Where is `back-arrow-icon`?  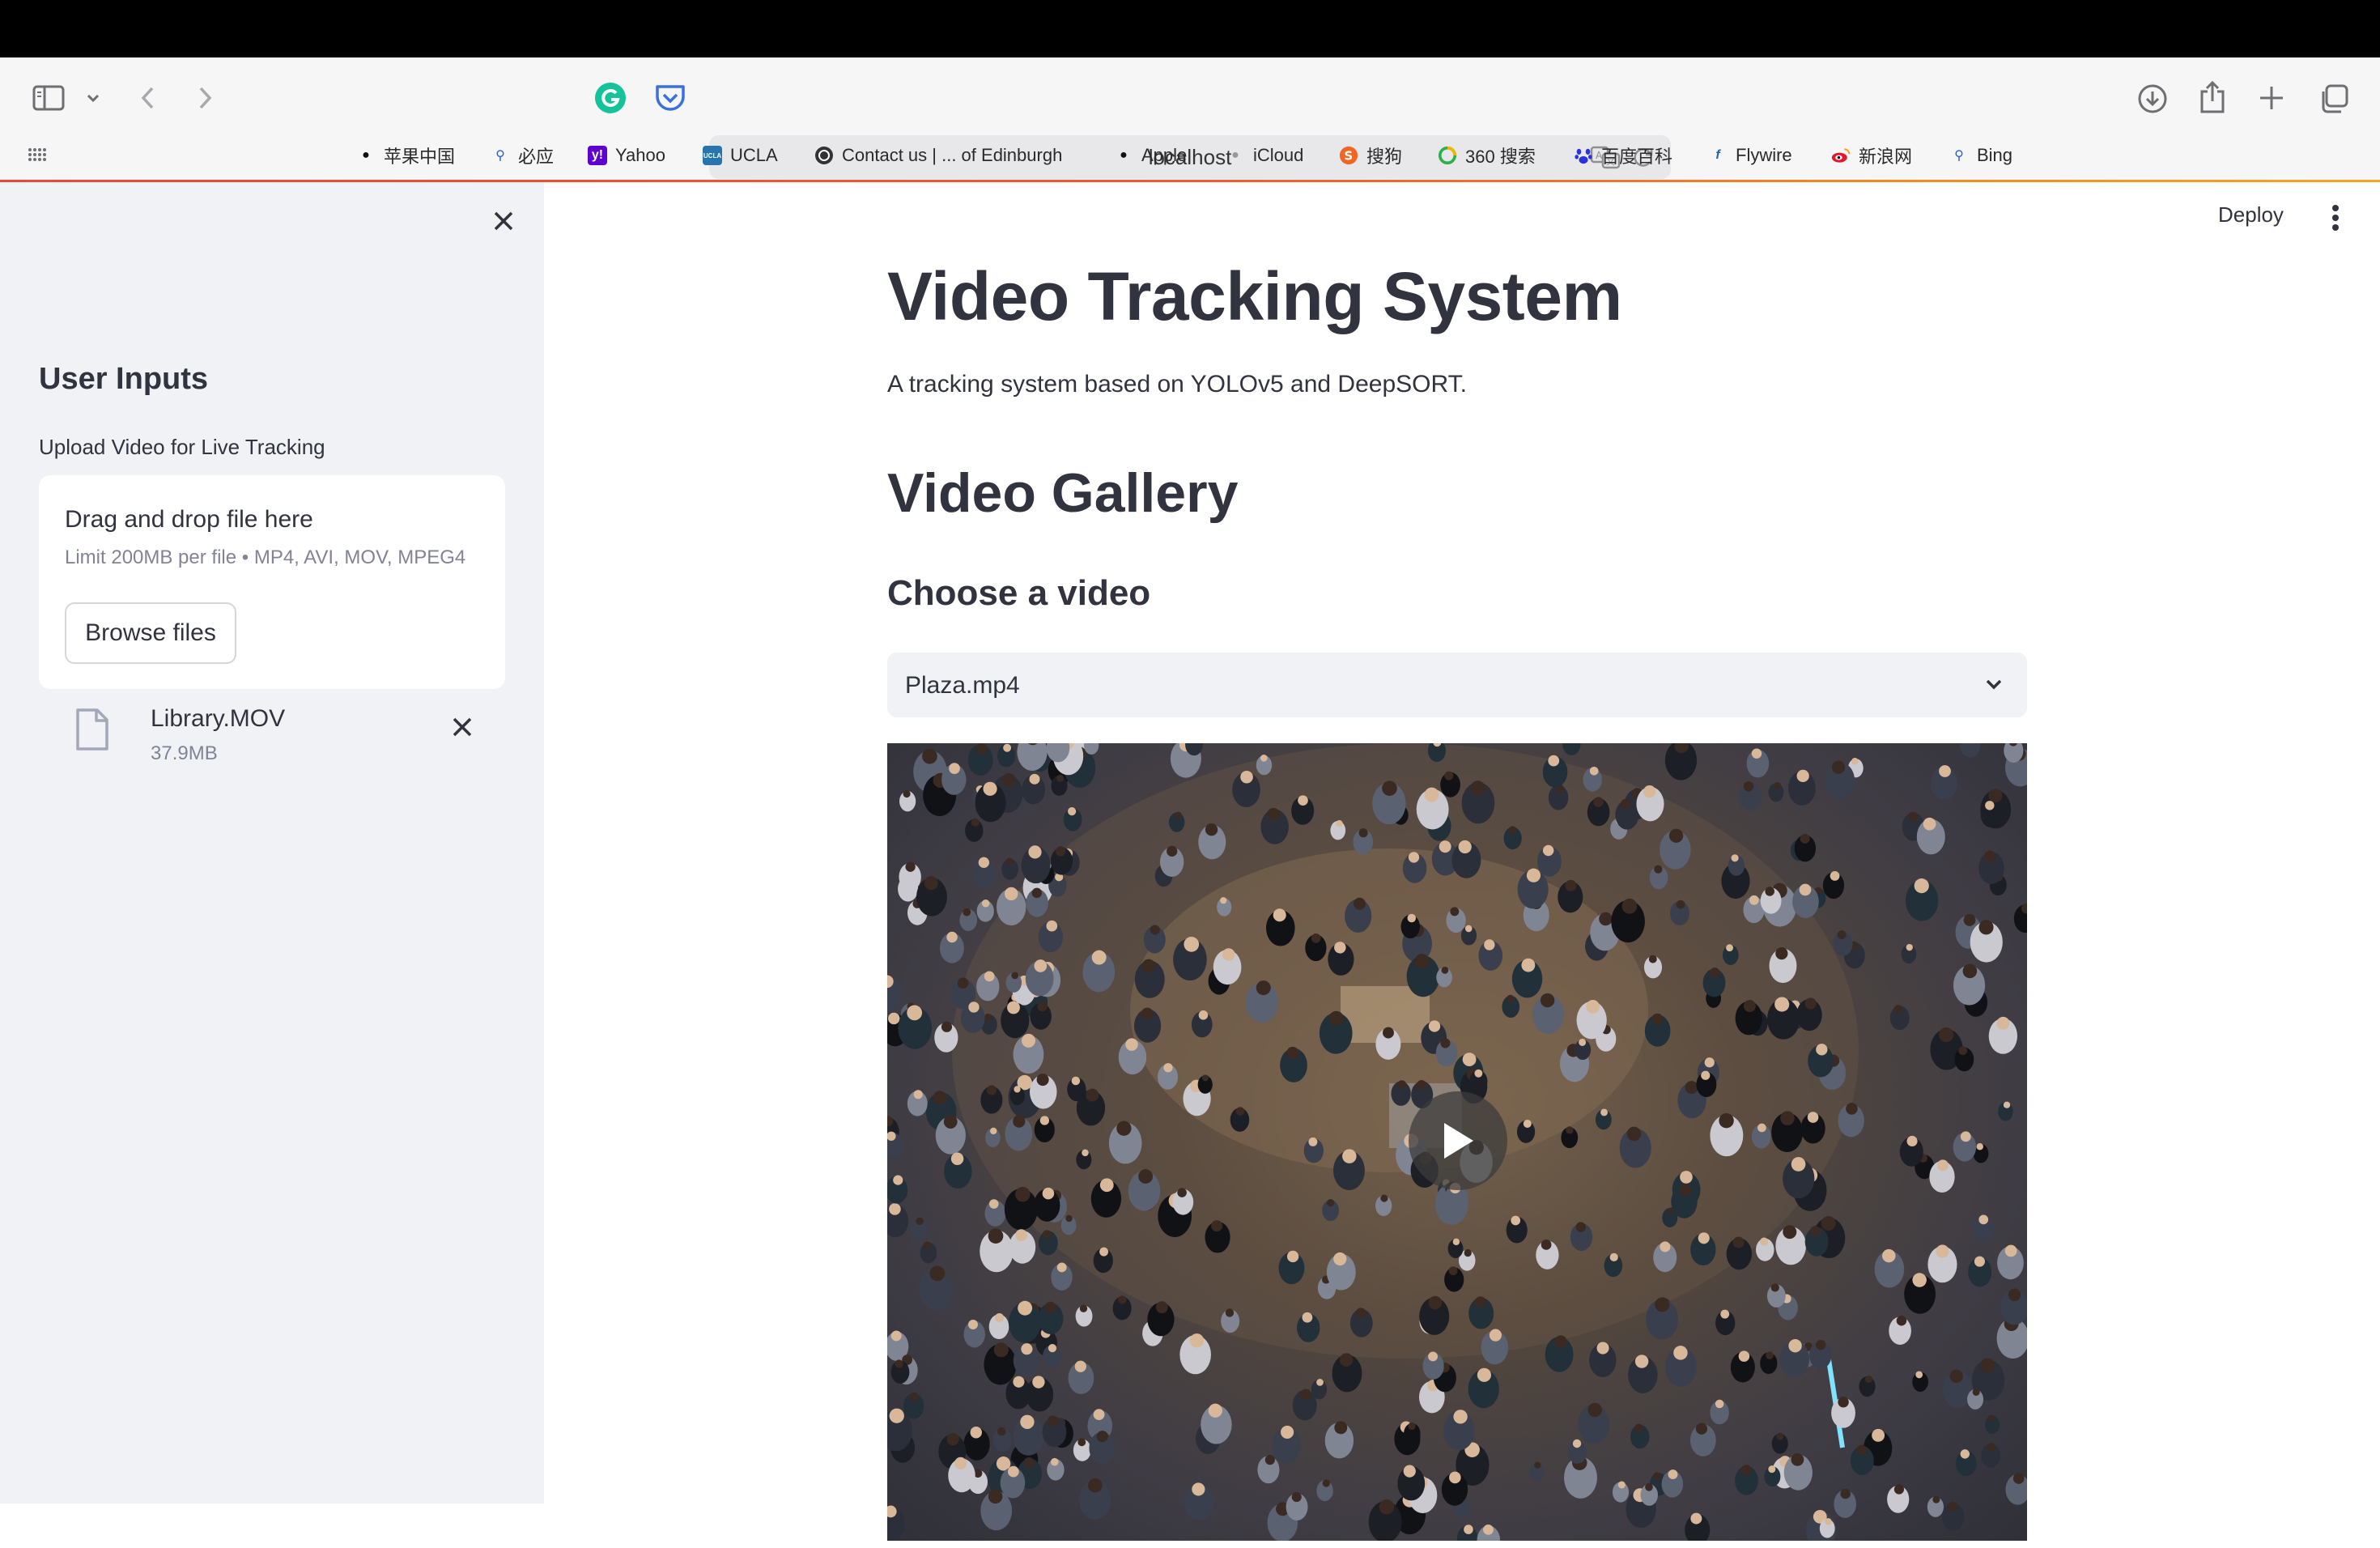 back-arrow-icon is located at coordinates (148, 98).